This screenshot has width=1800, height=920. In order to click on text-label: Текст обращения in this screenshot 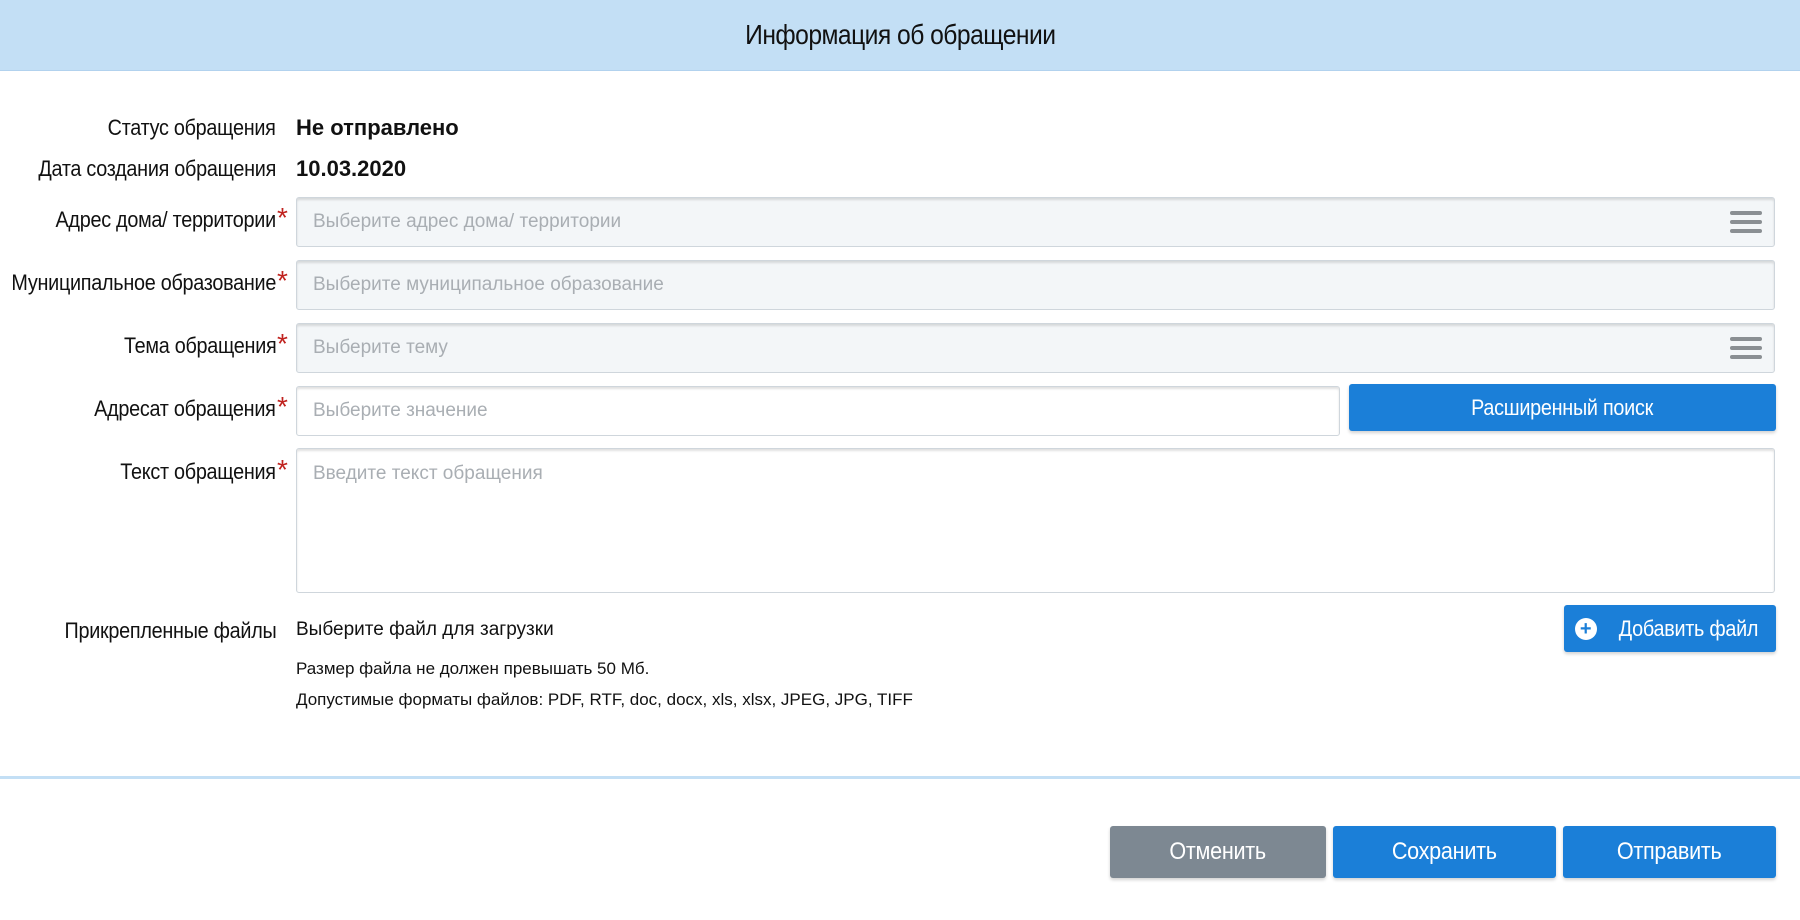, I will do `click(198, 471)`.